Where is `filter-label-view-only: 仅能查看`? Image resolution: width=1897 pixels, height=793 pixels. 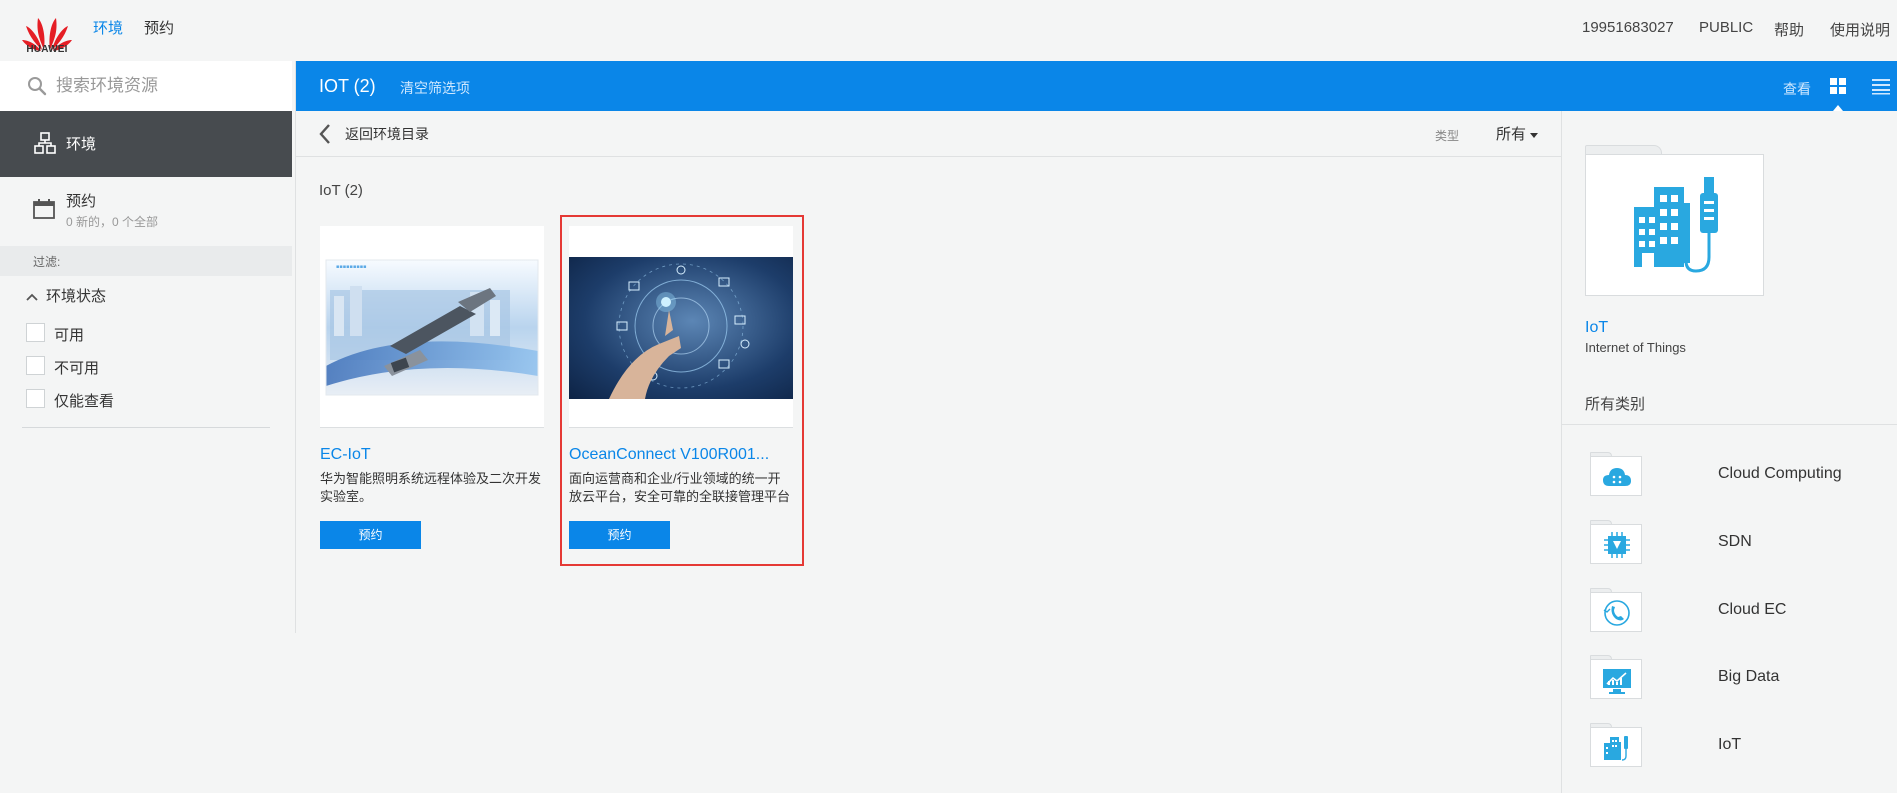
filter-label-view-only: 仅能查看 is located at coordinates (84, 401).